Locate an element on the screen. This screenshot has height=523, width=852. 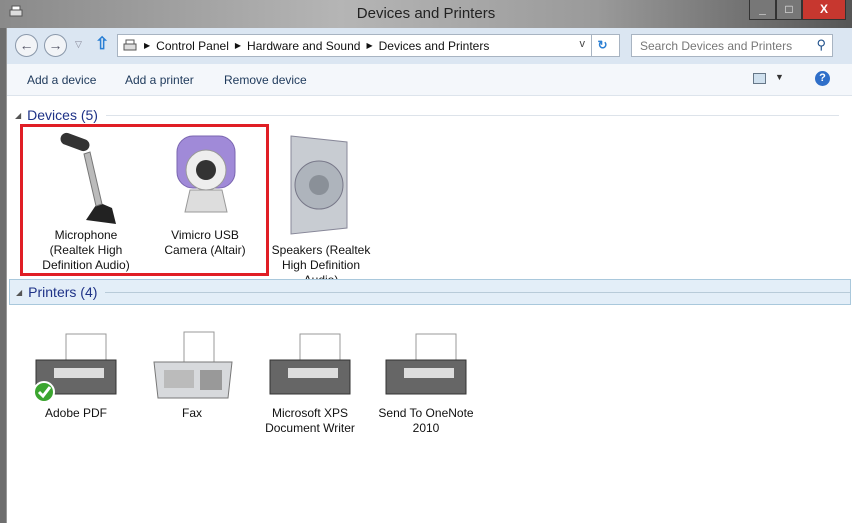
breadcrumb-control-panel: Control Panel is located at coordinates (192, 46).